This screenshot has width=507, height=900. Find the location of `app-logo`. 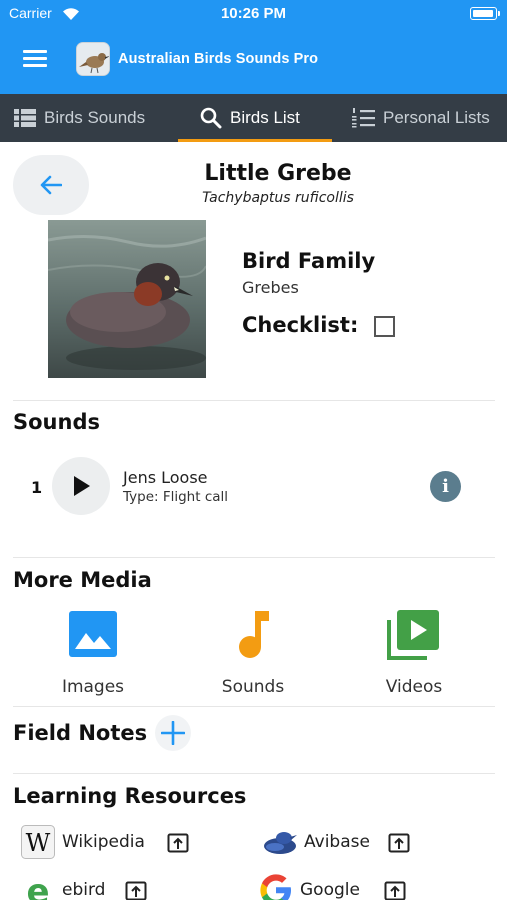

app-logo is located at coordinates (93, 59).